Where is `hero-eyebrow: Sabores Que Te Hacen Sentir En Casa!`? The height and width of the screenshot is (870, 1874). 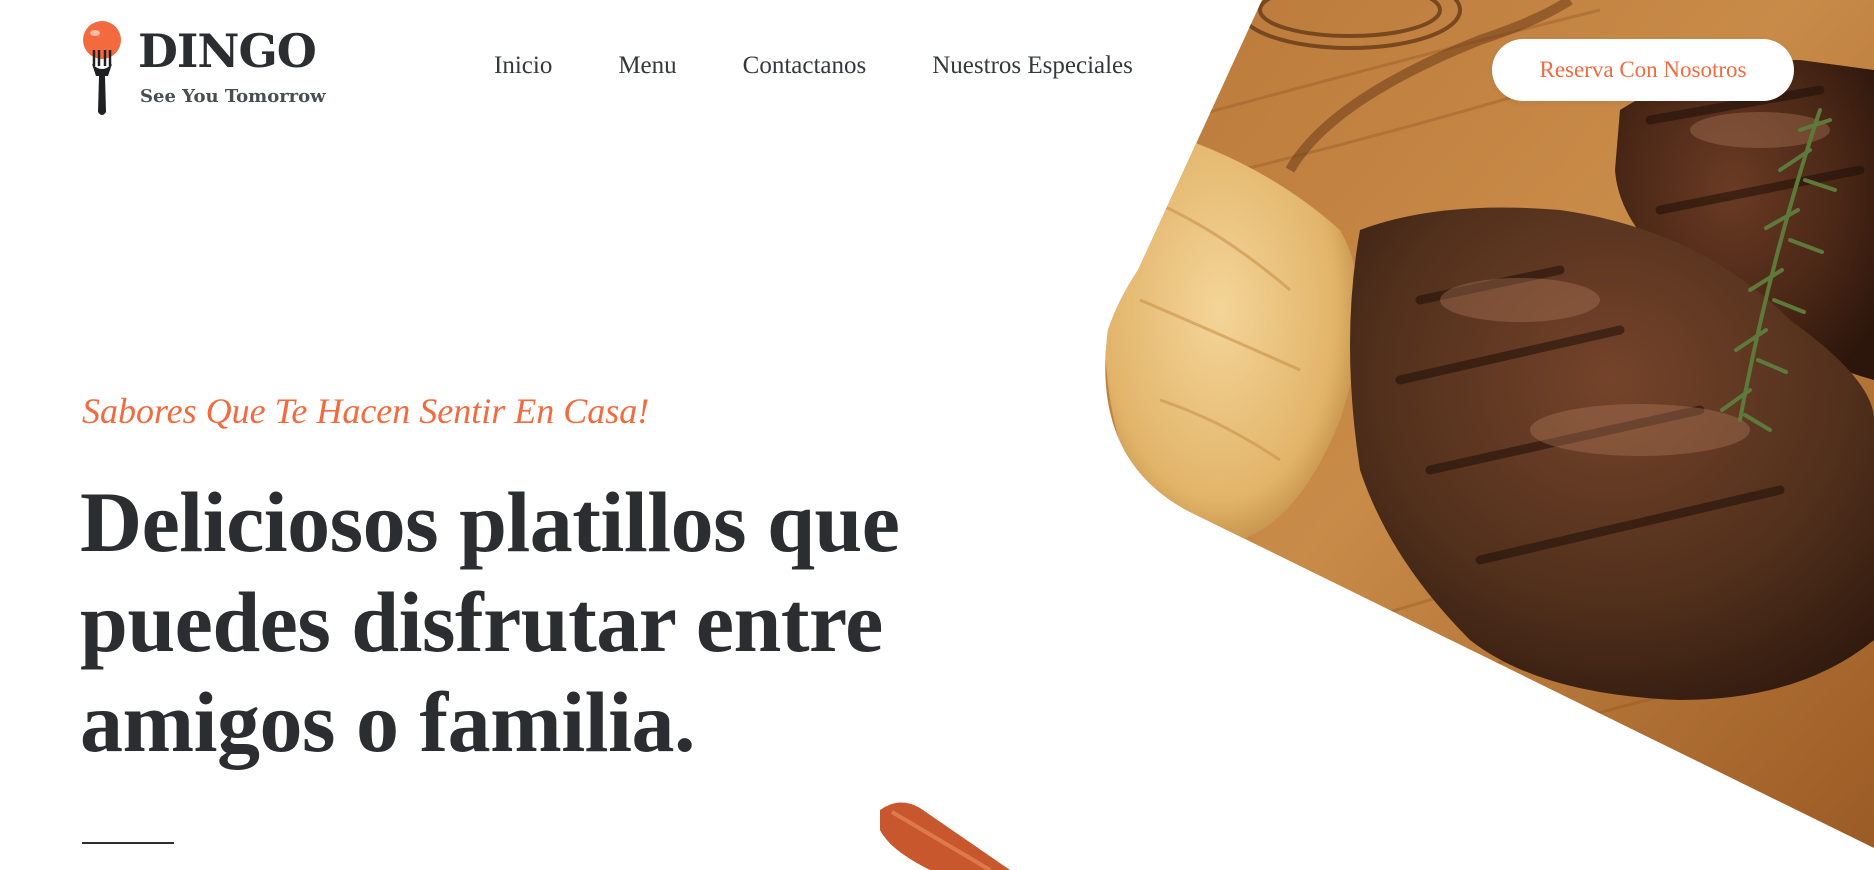 hero-eyebrow: Sabores Que Te Hacen Sentir En Casa! is located at coordinates (366, 411).